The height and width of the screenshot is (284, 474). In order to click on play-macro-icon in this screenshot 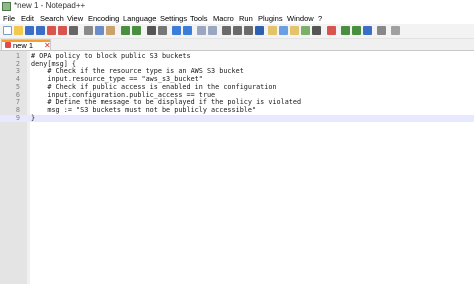, I will do `click(345, 30)`.